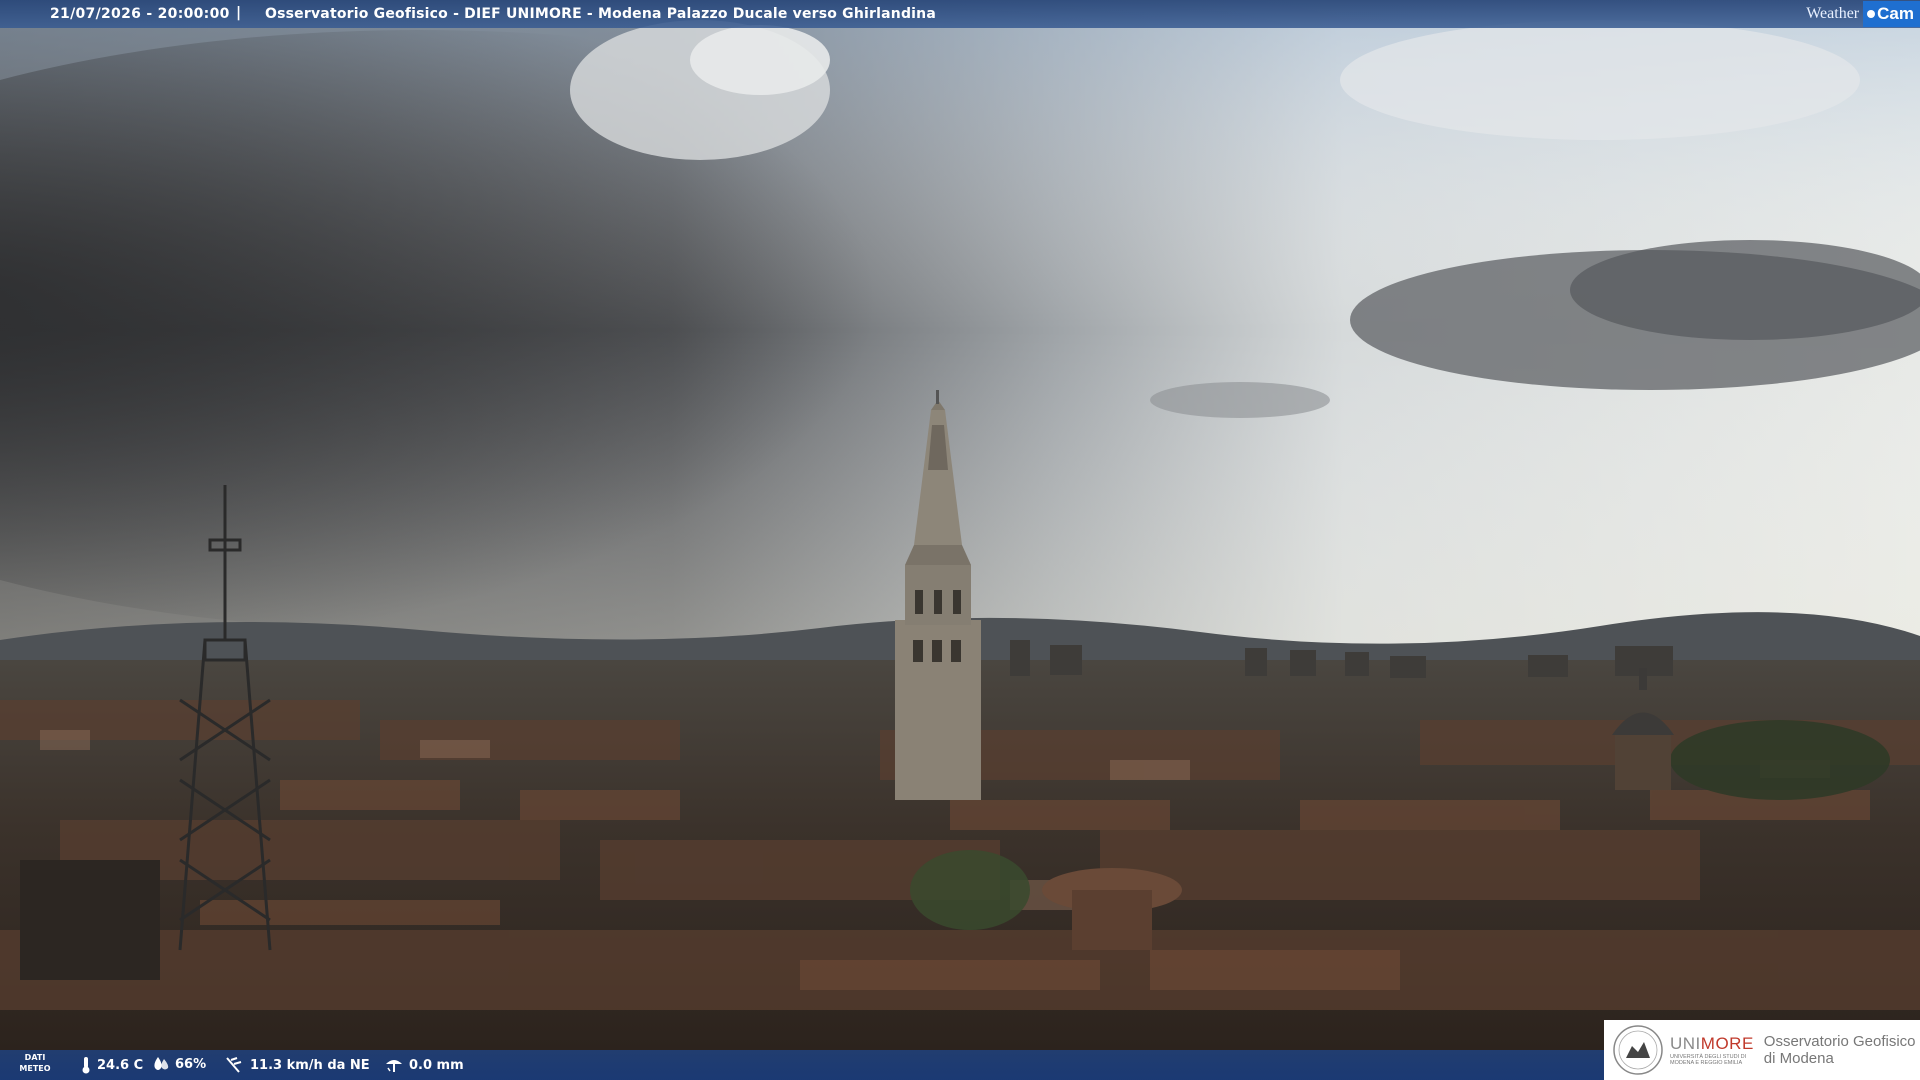 The height and width of the screenshot is (1080, 1920). Describe the element at coordinates (1798, 1058) in the screenshot. I see `observatory-line2: di Modena` at that location.